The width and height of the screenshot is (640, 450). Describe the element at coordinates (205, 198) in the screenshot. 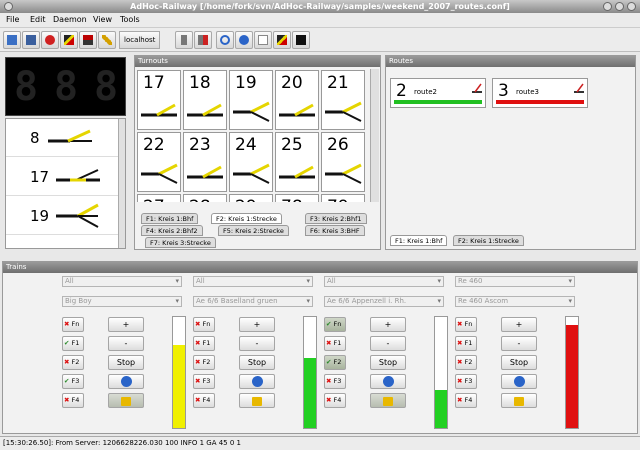

I see `turnout-cell: 28` at that location.